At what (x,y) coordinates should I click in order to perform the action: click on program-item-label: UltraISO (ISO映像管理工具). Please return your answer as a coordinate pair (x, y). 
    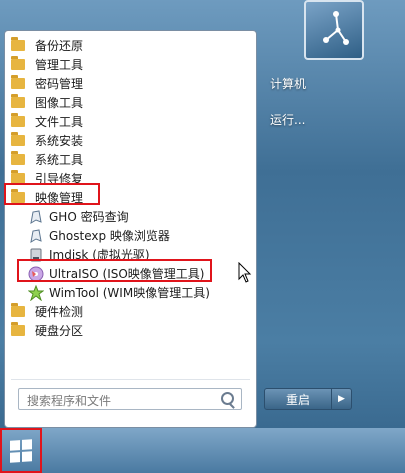
    Looking at the image, I should click on (127, 274).